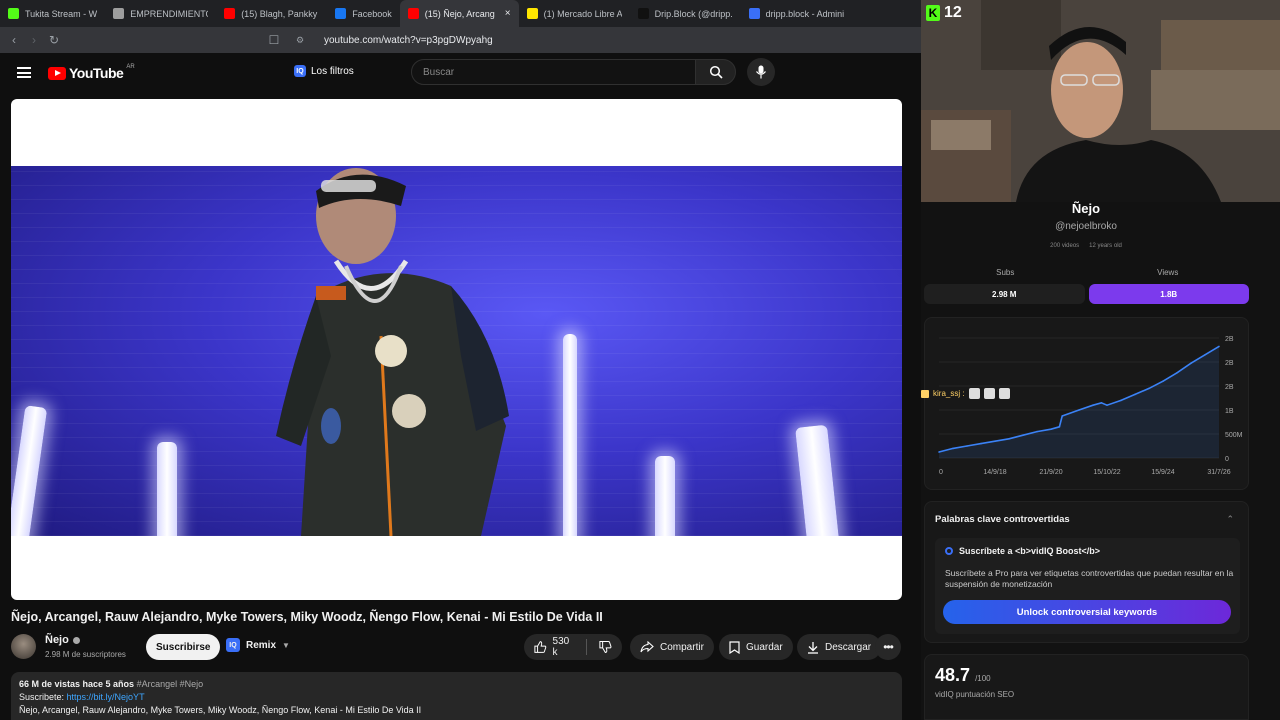 The width and height of the screenshot is (1280, 720). What do you see at coordinates (54, 40) in the screenshot?
I see `reload-icon: ↻` at bounding box center [54, 40].